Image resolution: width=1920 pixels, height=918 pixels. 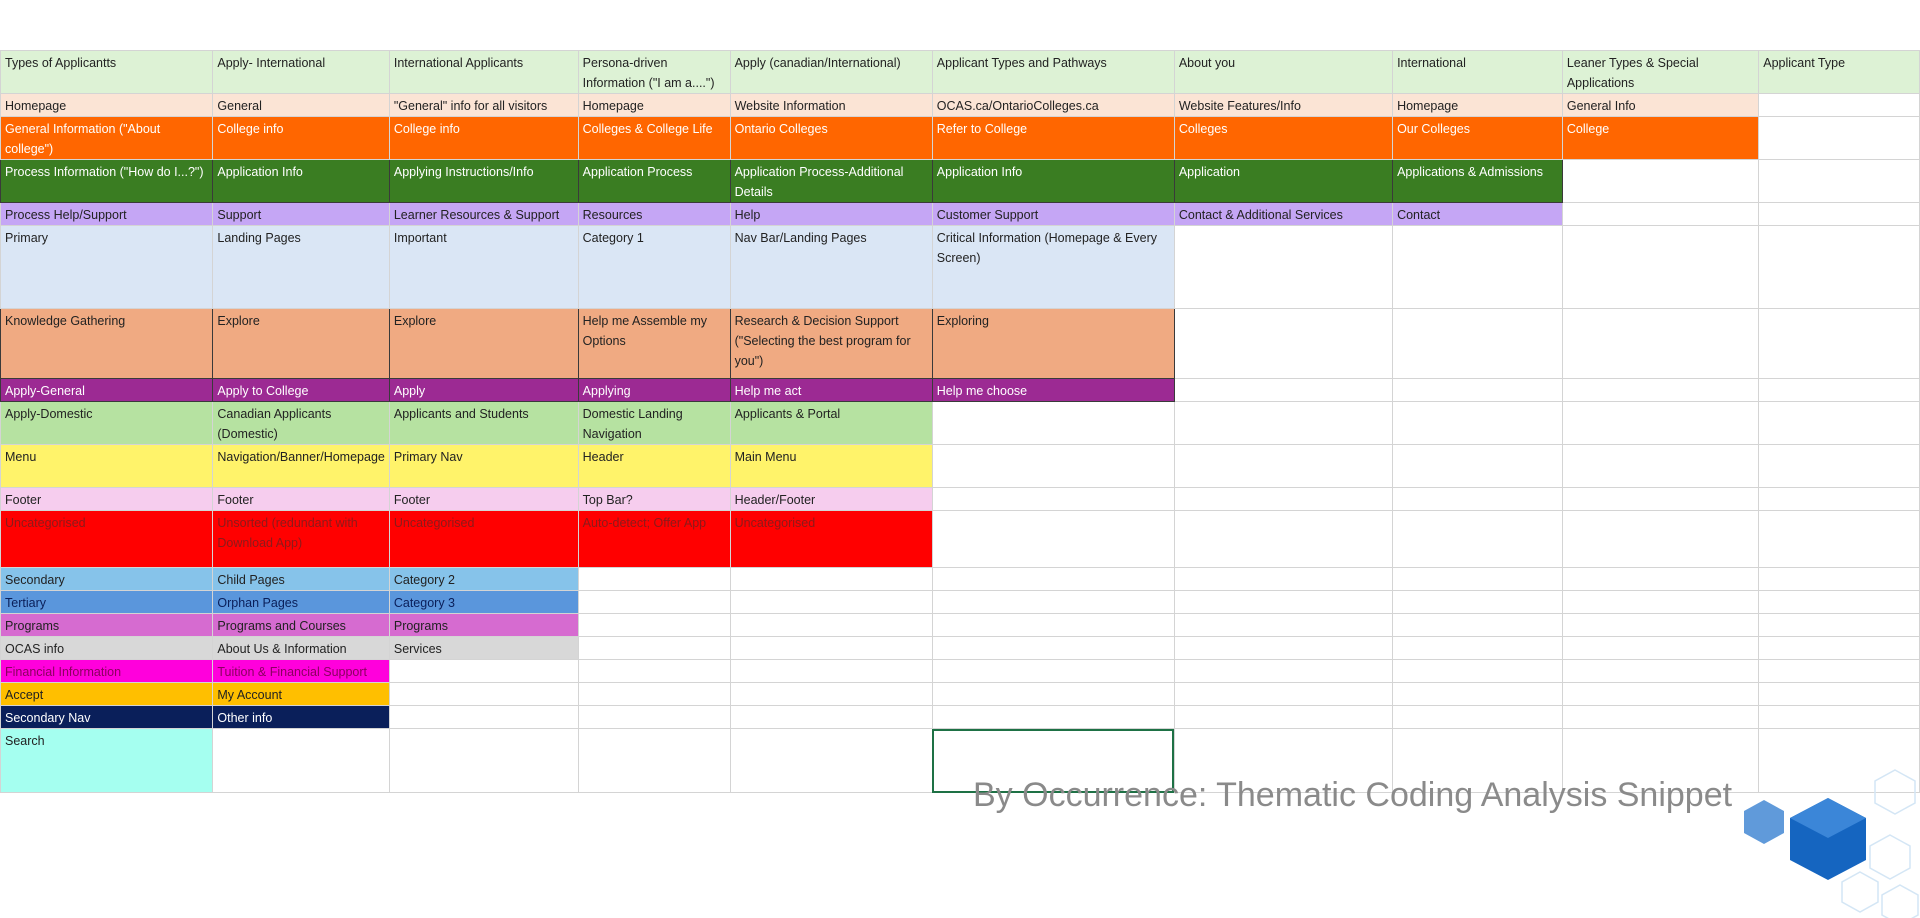 What do you see at coordinates (1053, 694) in the screenshot?
I see `cell-r18-c6` at bounding box center [1053, 694].